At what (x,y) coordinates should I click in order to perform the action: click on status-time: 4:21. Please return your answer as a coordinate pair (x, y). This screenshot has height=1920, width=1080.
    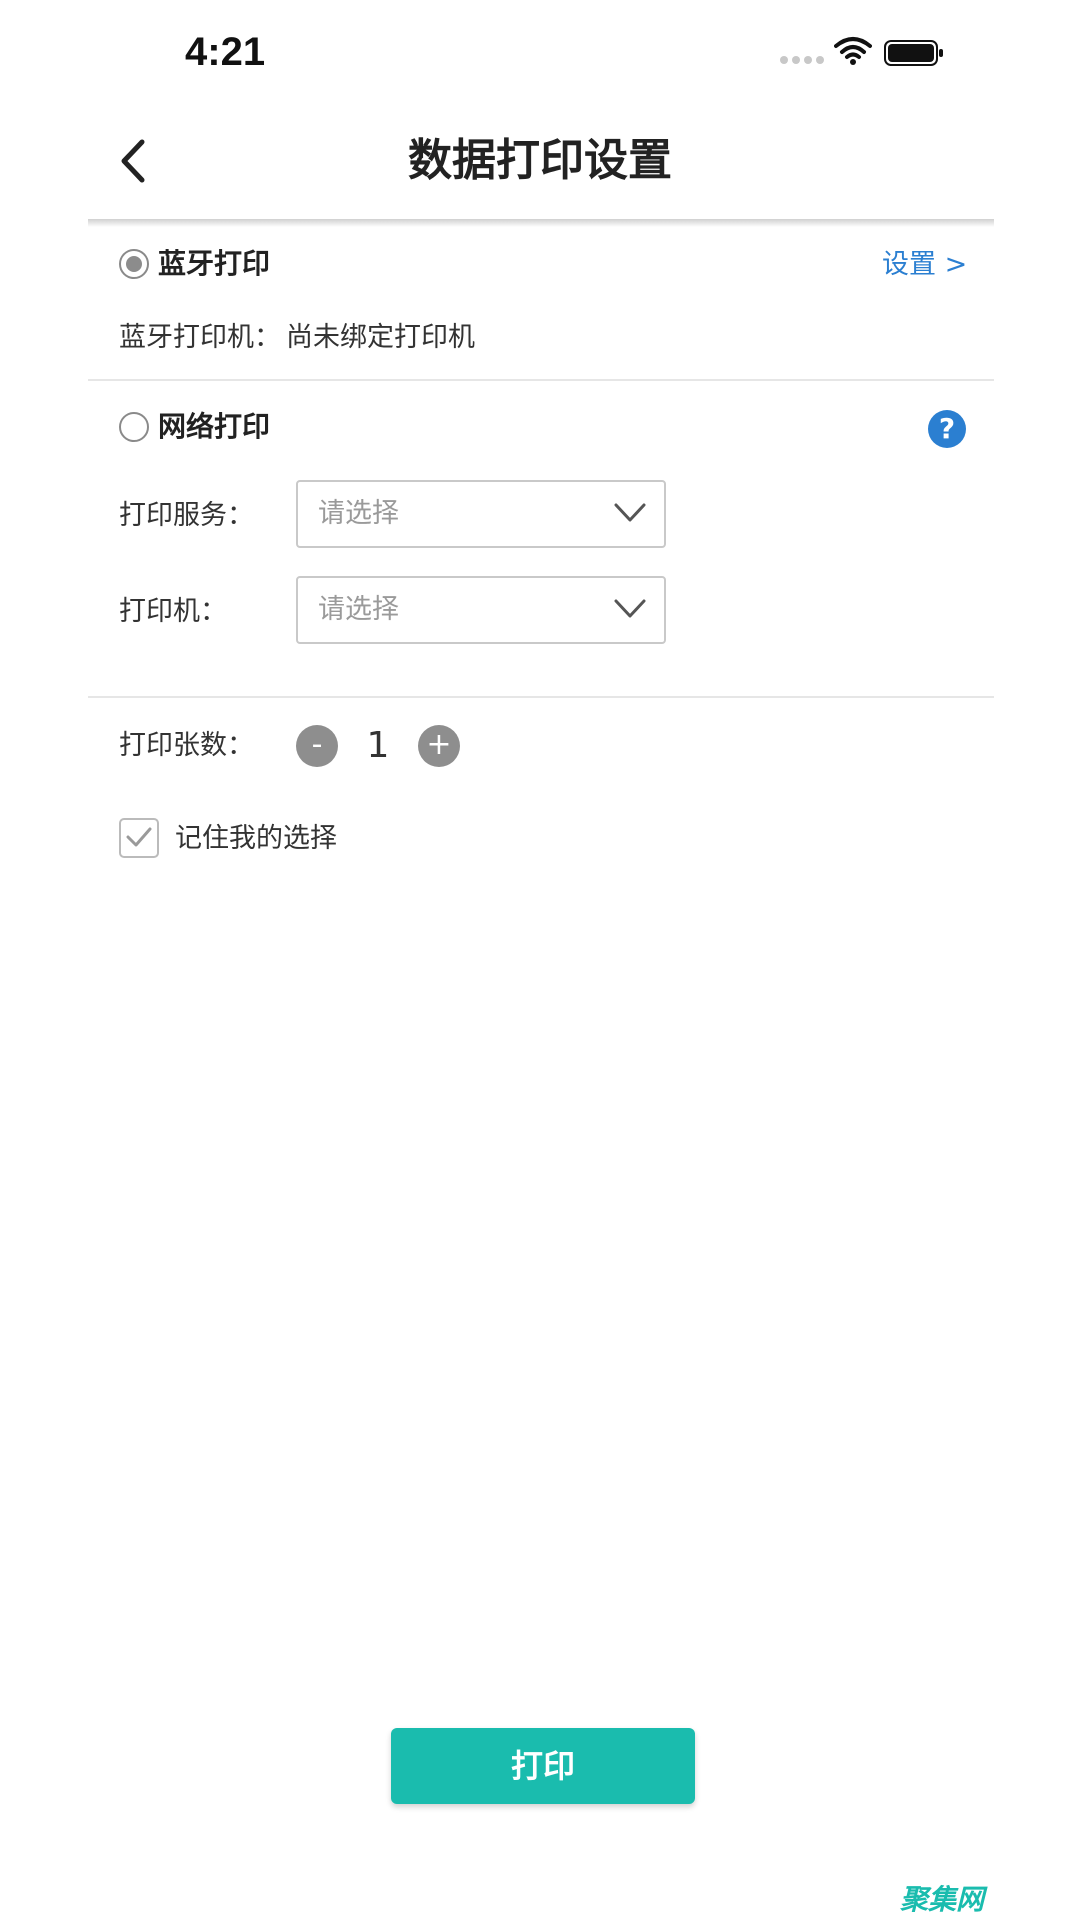
    Looking at the image, I should click on (225, 52).